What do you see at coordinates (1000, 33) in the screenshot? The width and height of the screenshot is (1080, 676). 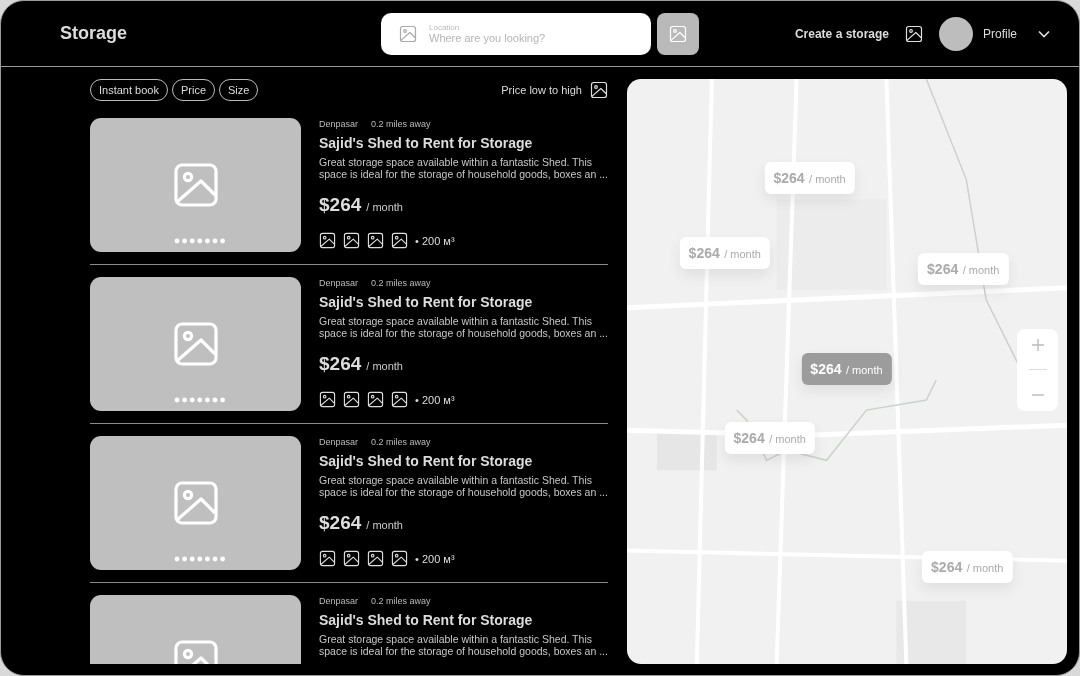 I see `profile-name: Profile` at bounding box center [1000, 33].